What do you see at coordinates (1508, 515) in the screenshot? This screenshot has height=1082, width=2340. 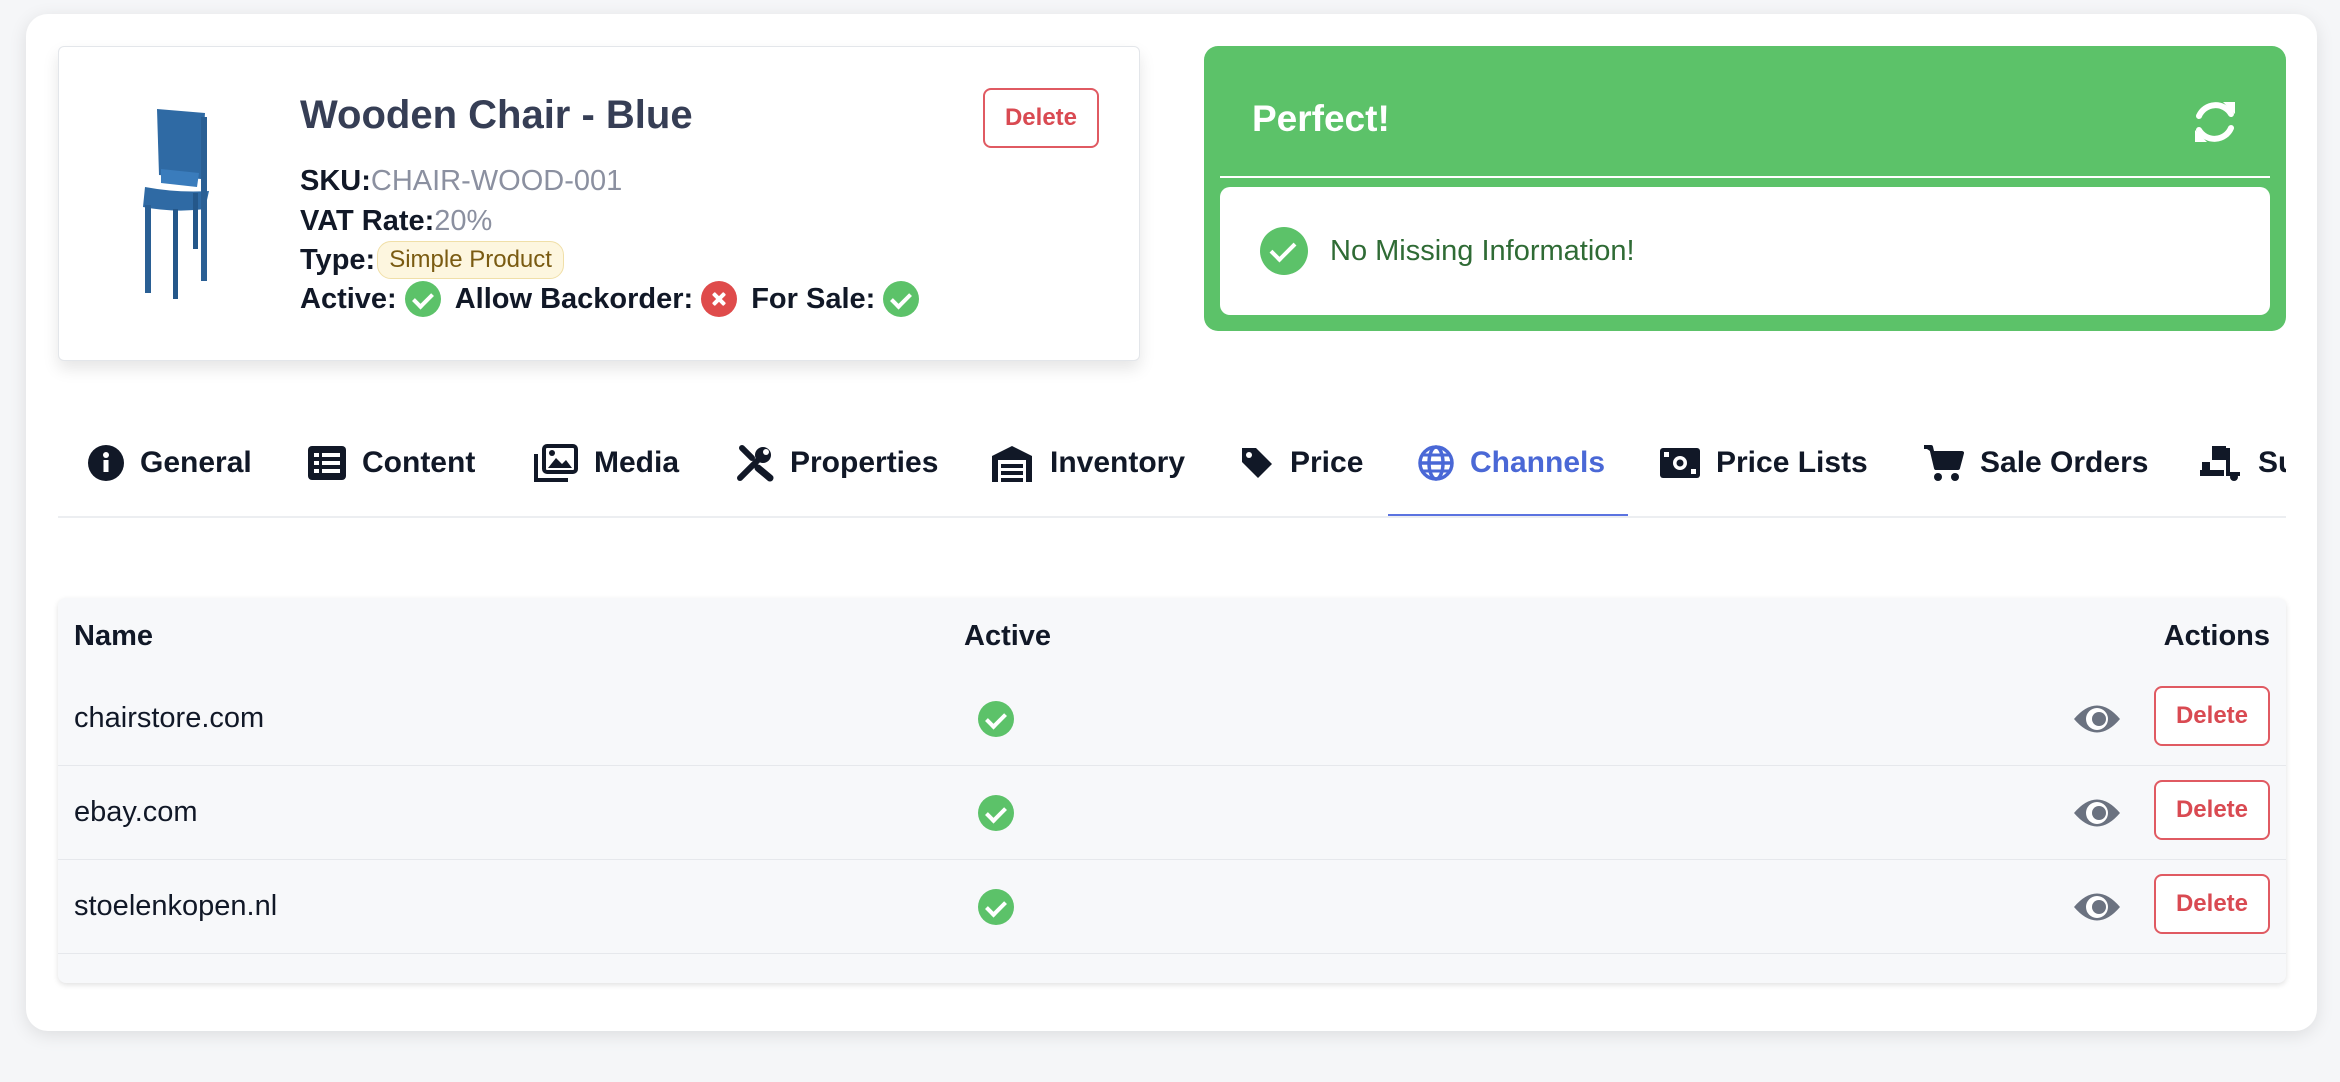 I see `active-tab-underline` at bounding box center [1508, 515].